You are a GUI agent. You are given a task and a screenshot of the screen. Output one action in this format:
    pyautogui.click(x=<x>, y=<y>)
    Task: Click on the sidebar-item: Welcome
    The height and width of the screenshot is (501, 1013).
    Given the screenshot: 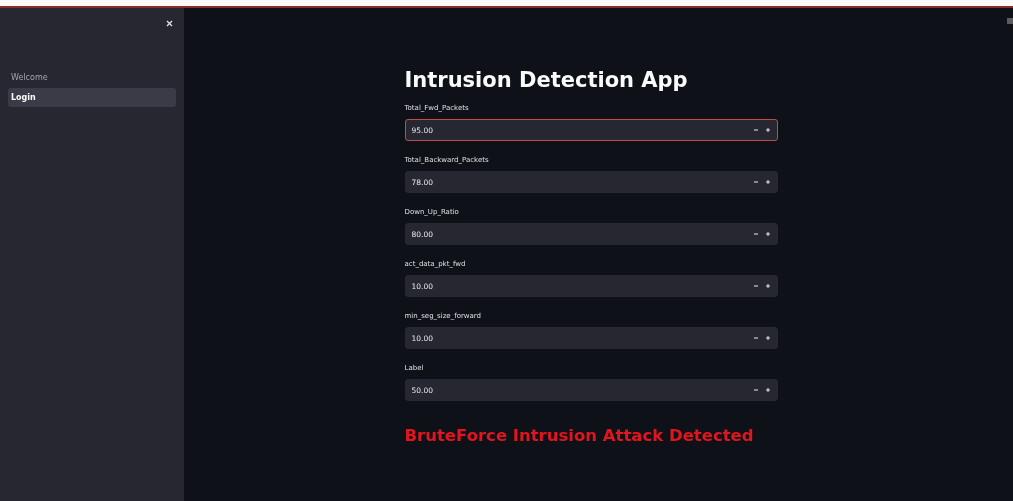 What is the action you would take?
    pyautogui.click(x=92, y=77)
    